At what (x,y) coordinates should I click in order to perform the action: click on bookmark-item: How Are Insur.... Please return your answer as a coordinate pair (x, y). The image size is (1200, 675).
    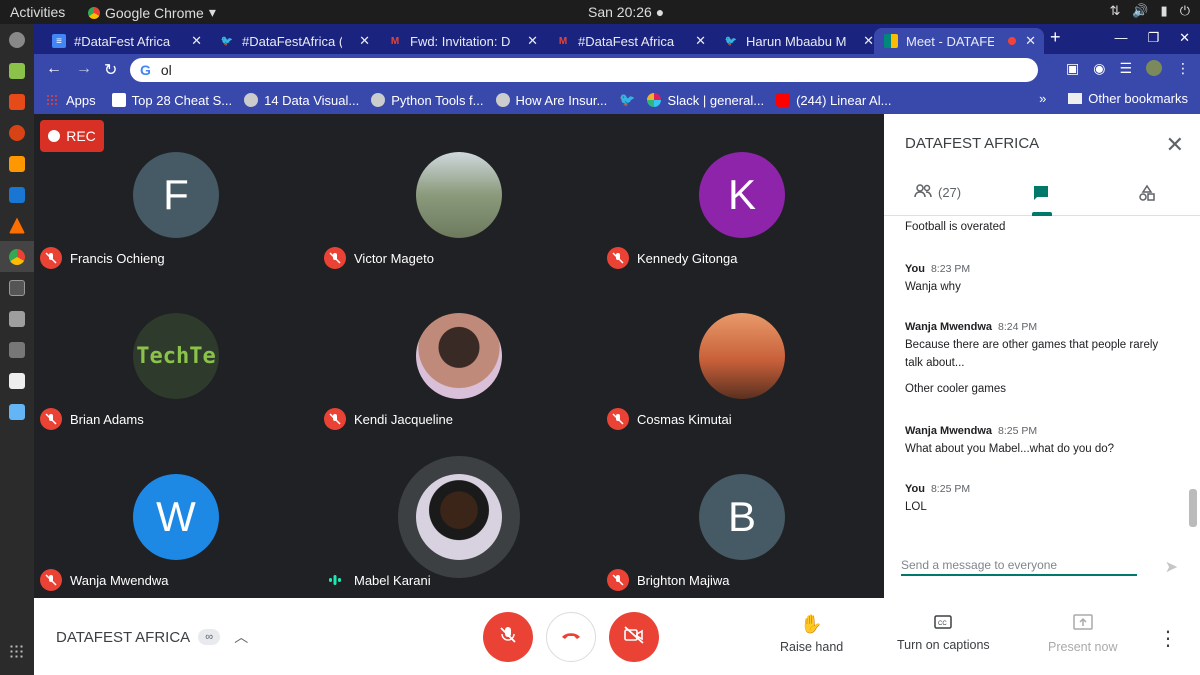
    Looking at the image, I should click on (551, 100).